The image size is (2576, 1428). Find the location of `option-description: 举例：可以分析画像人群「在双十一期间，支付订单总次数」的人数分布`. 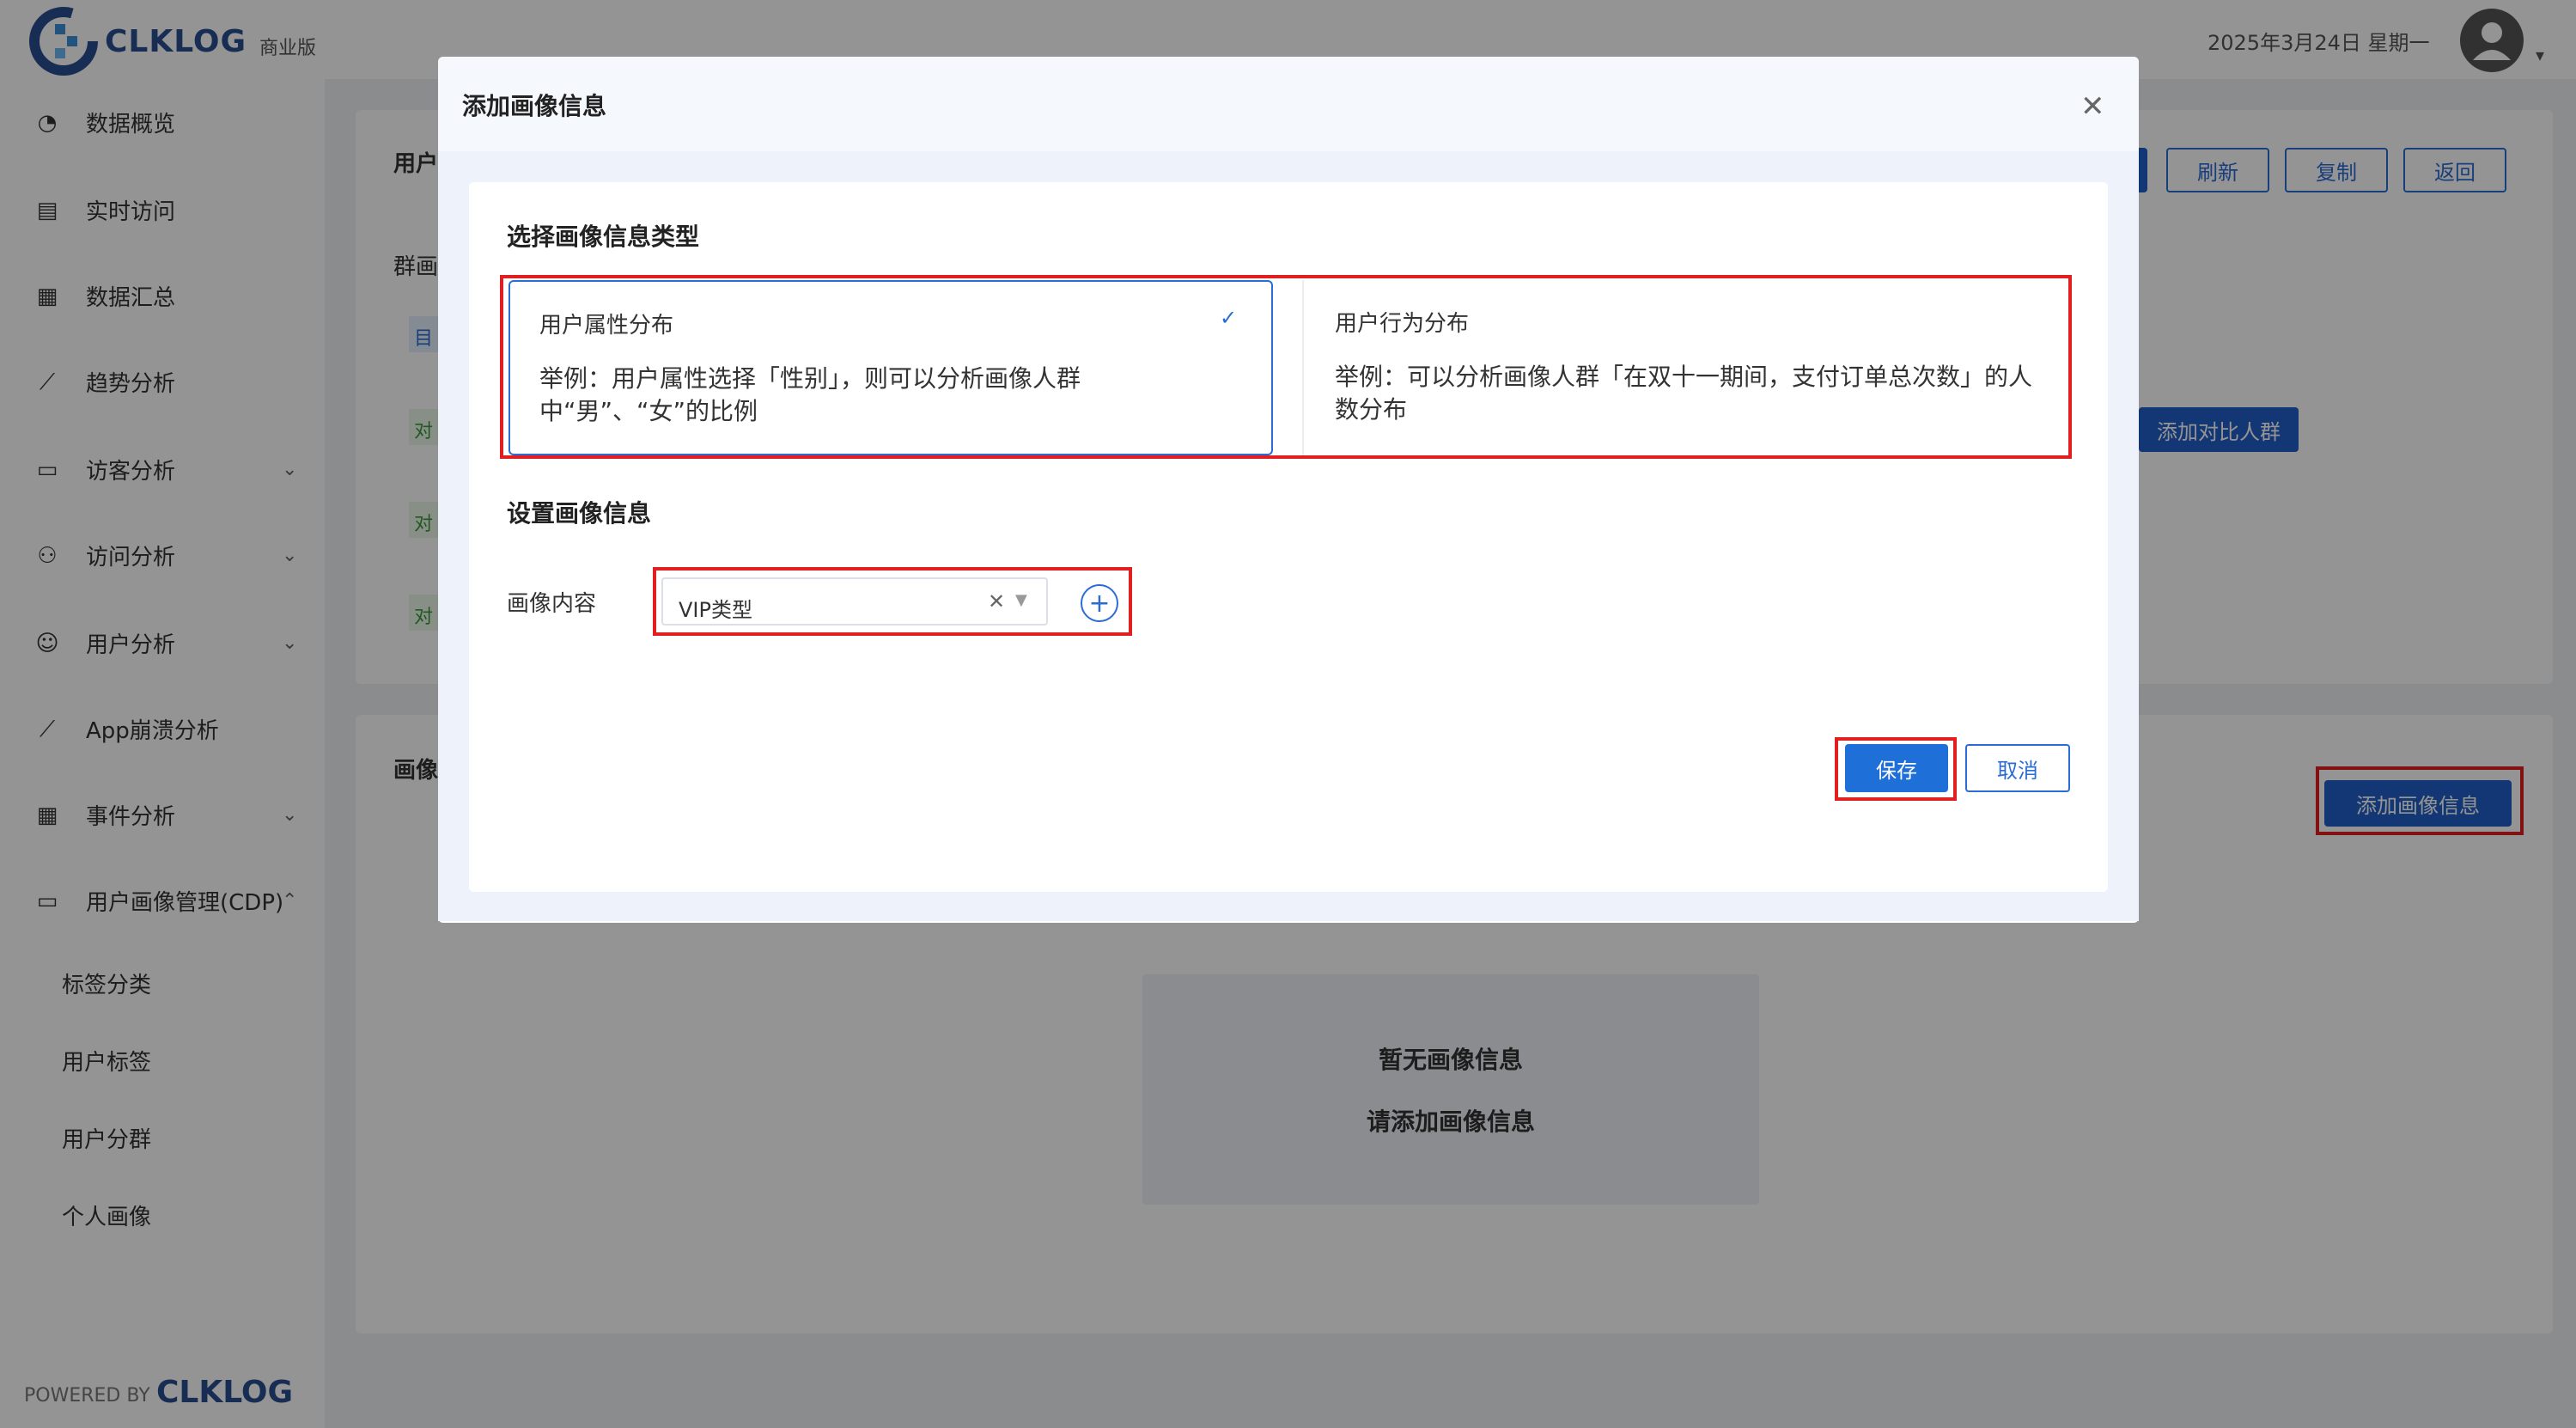

option-description: 举例：可以分析画像人群「在双十一期间，支付订单总次数」的人数分布 is located at coordinates (1684, 394).